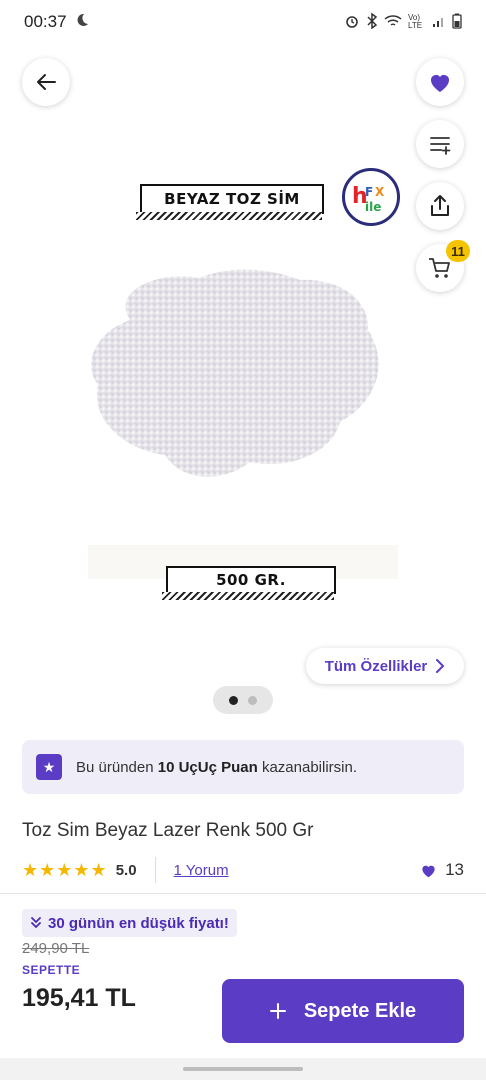 This screenshot has width=486, height=1080. I want to click on all-specs-button: Tüm Özellikler, so click(385, 666).